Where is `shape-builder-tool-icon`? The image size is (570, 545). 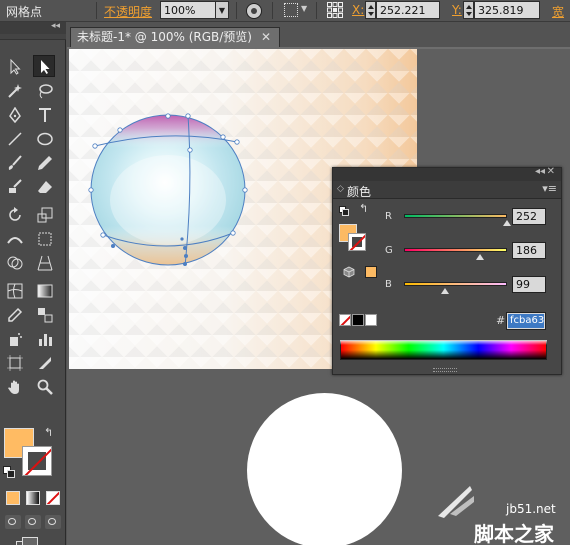 shape-builder-tool-icon is located at coordinates (15, 263).